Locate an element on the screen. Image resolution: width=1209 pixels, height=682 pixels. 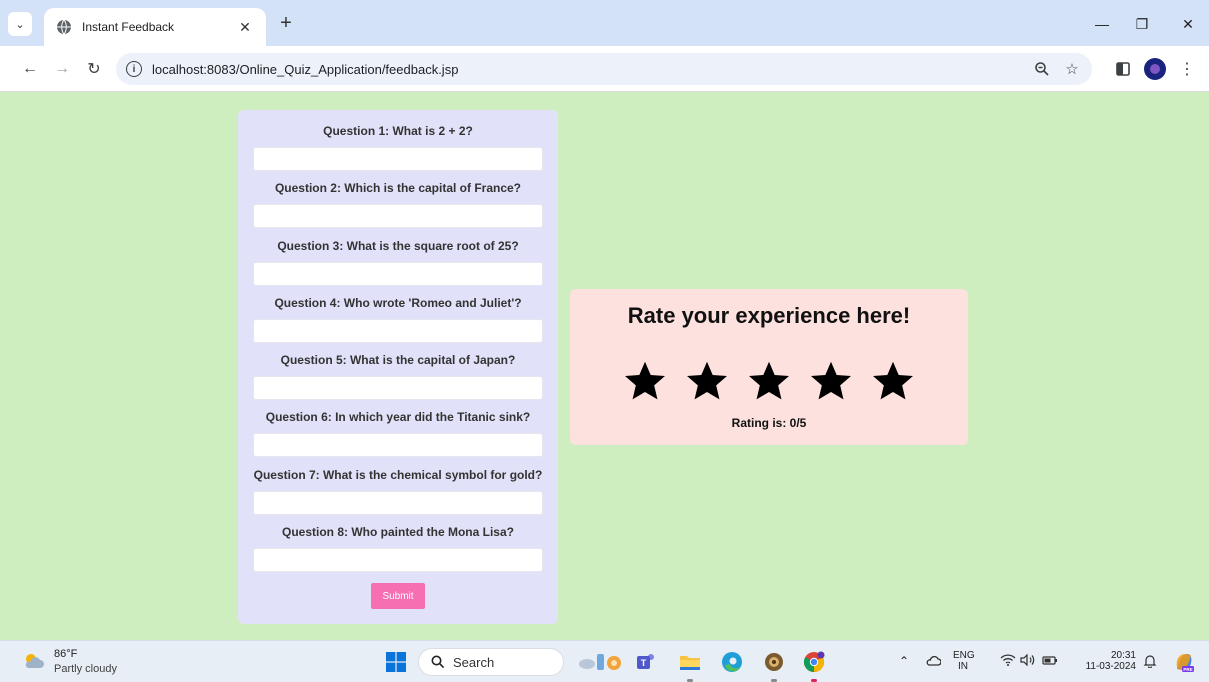
notification-bell-icon is located at coordinates (1150, 662).